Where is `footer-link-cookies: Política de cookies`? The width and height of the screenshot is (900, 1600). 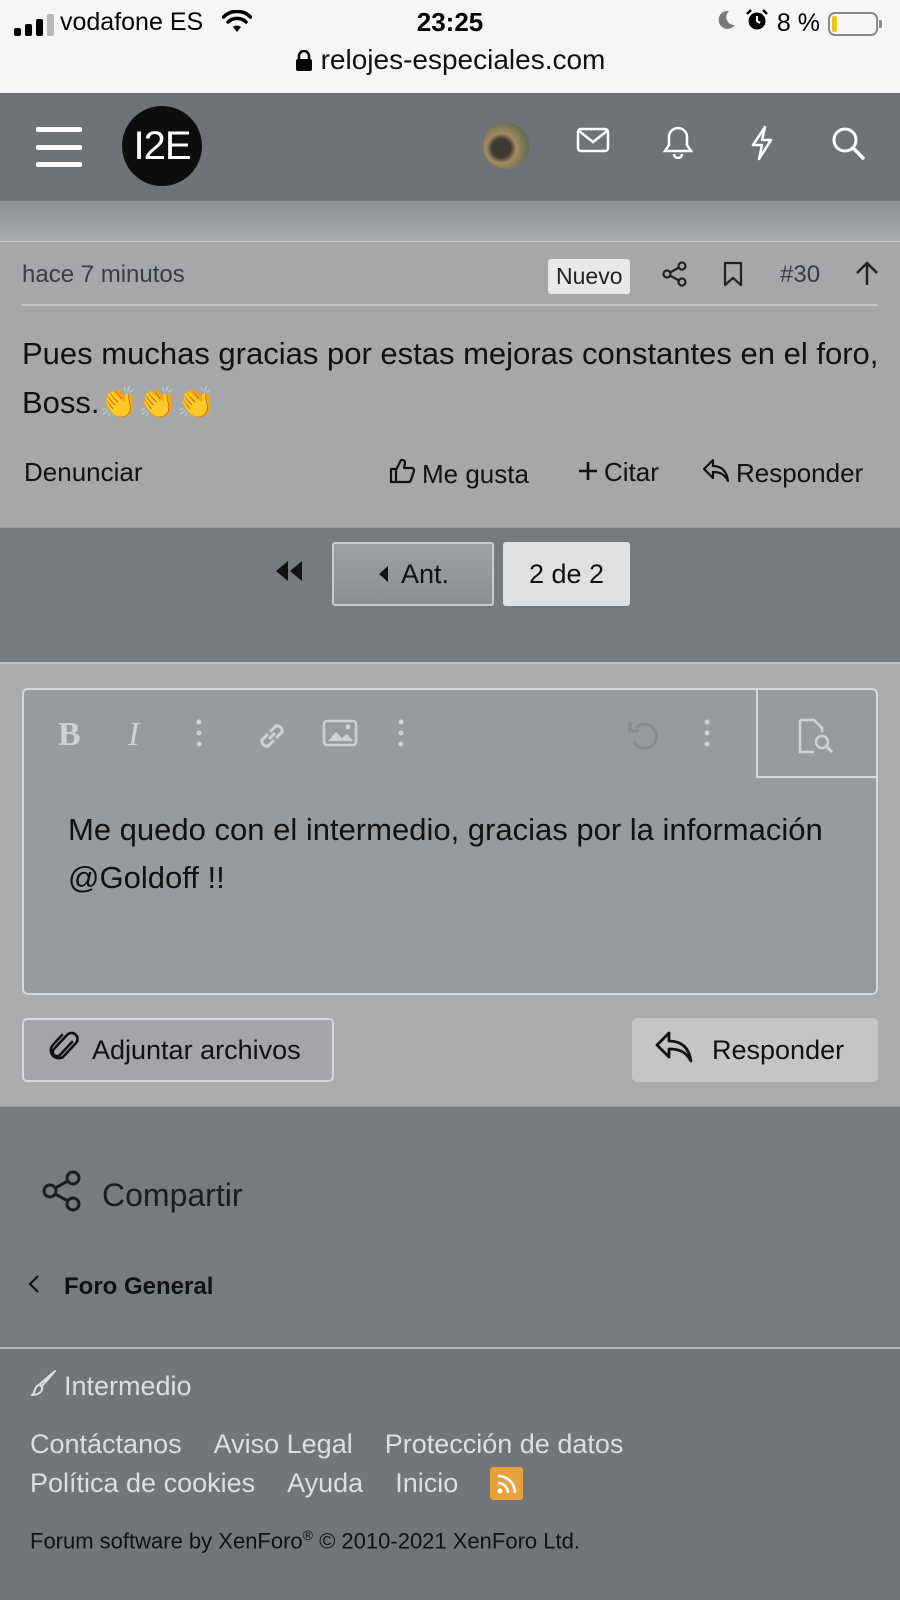
footer-link-cookies: Política de cookies is located at coordinates (142, 1483).